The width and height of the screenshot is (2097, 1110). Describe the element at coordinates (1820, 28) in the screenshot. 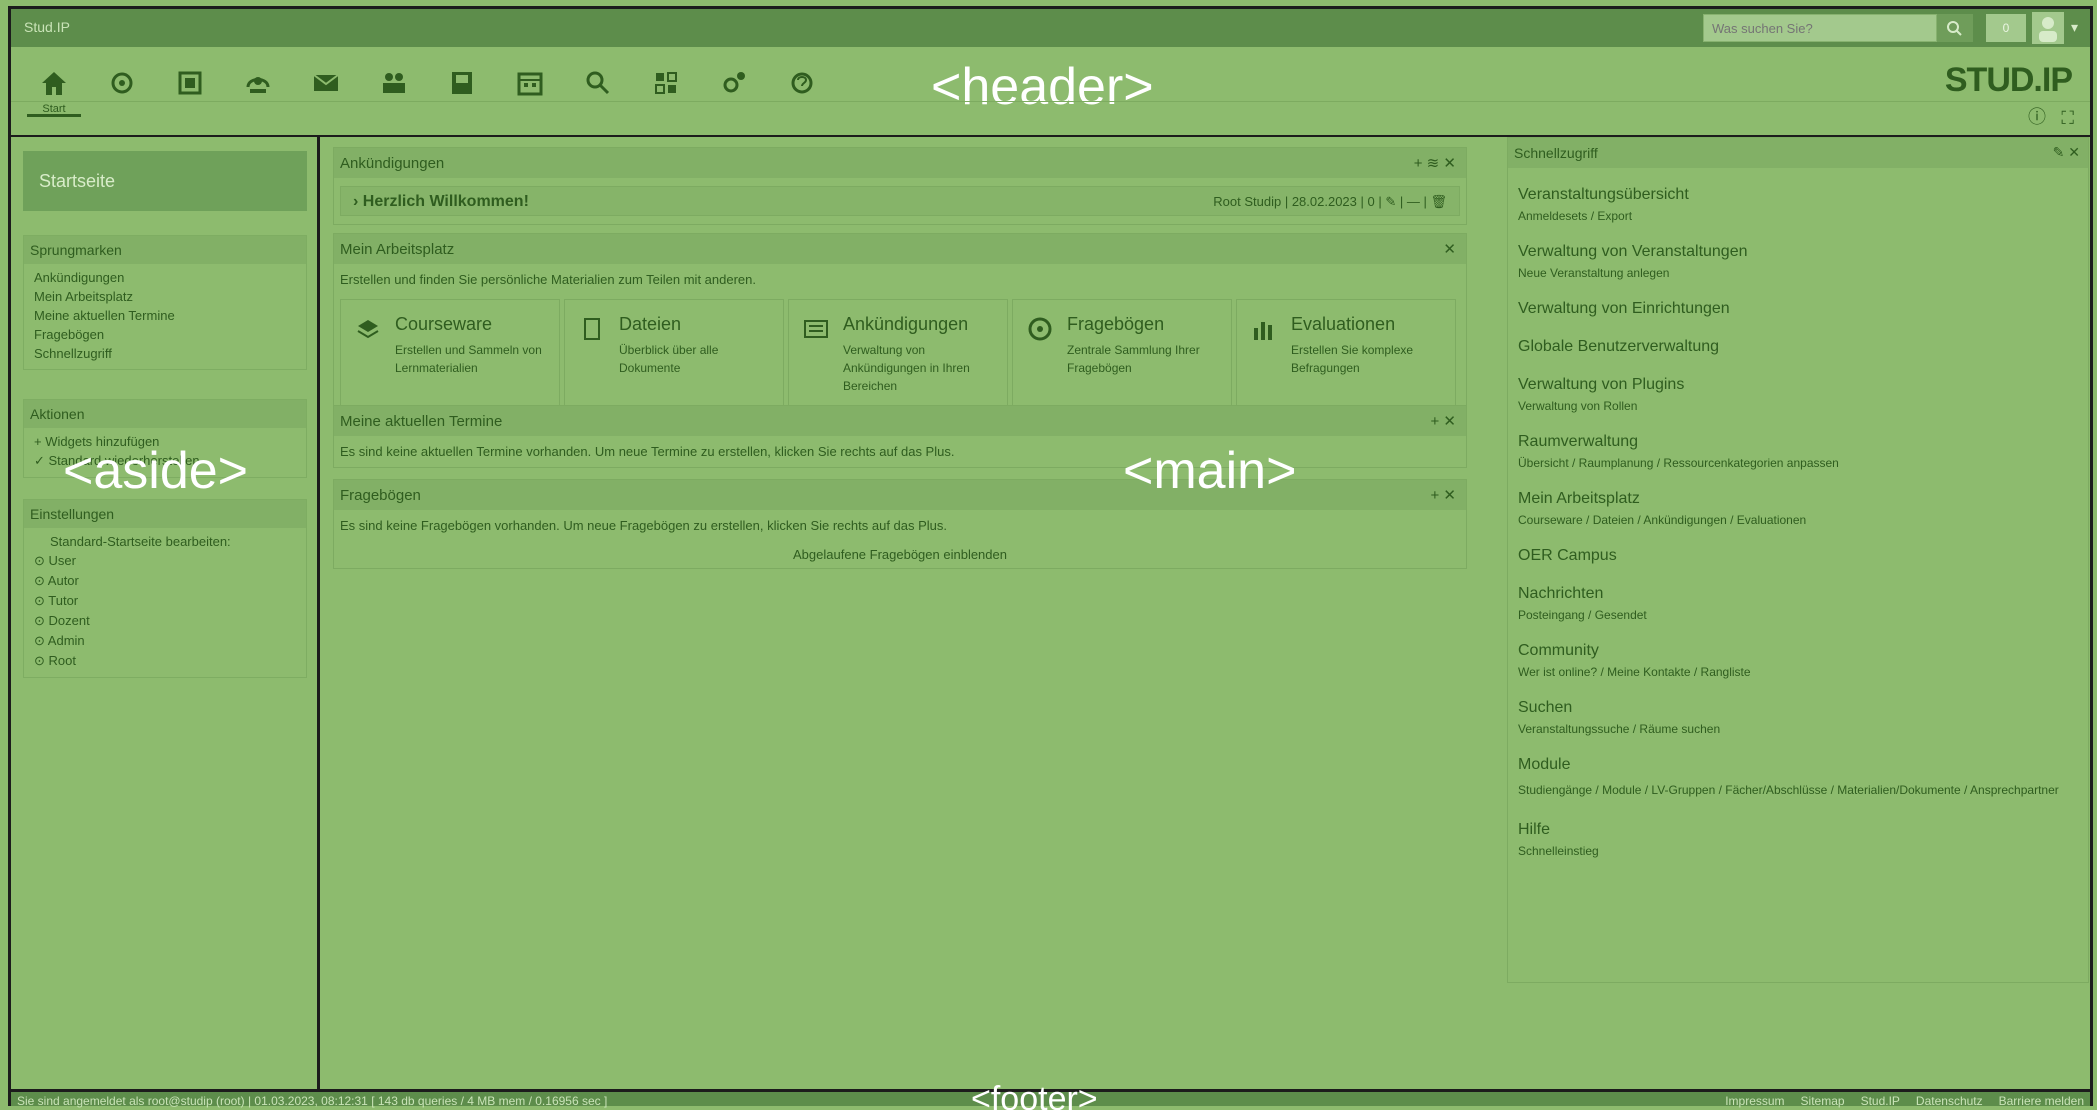

I see `search-input` at that location.